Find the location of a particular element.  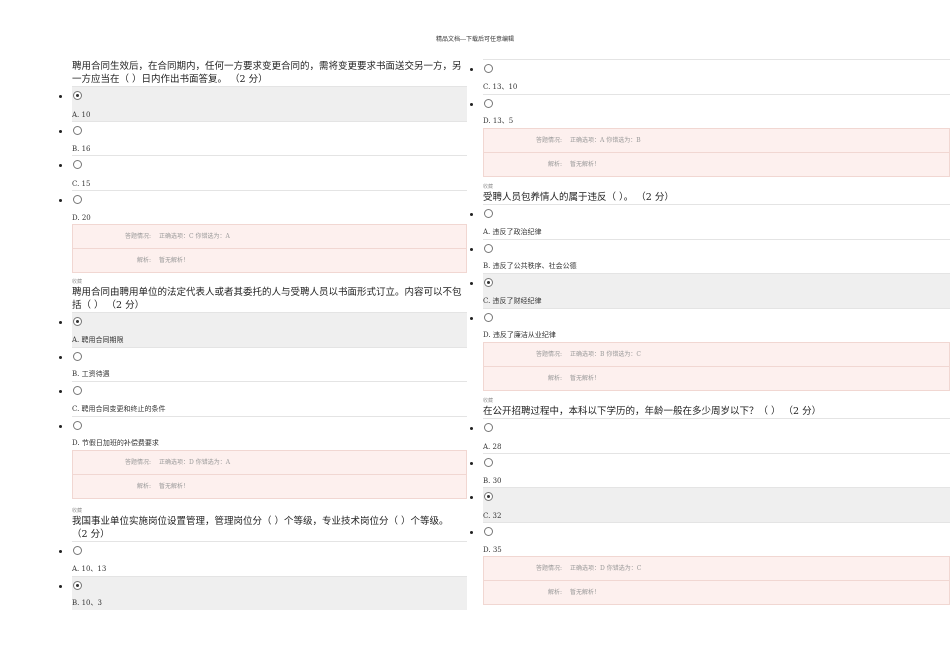

option-label: D. 违反了廉洁从业纪律 is located at coordinates (519, 335).